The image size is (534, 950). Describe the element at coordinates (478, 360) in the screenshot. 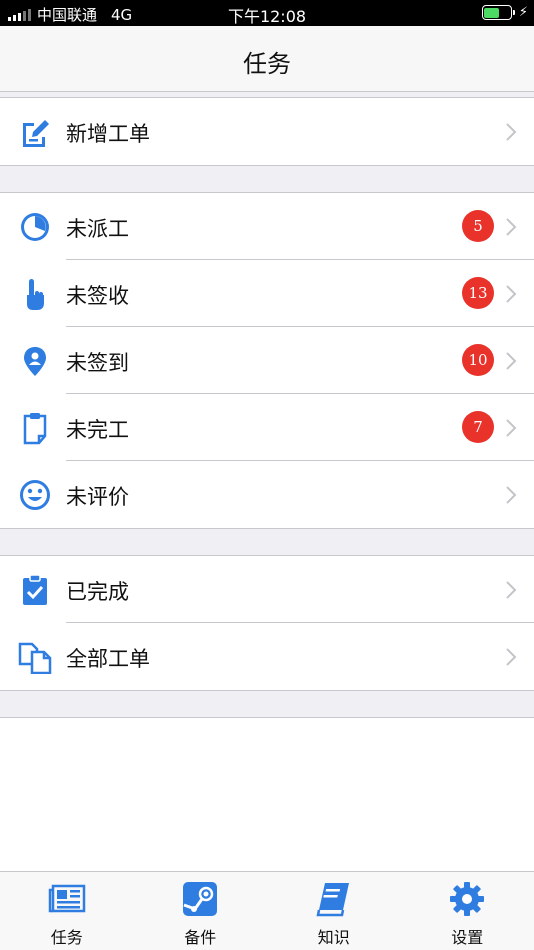

I see `count-badge: 10` at that location.